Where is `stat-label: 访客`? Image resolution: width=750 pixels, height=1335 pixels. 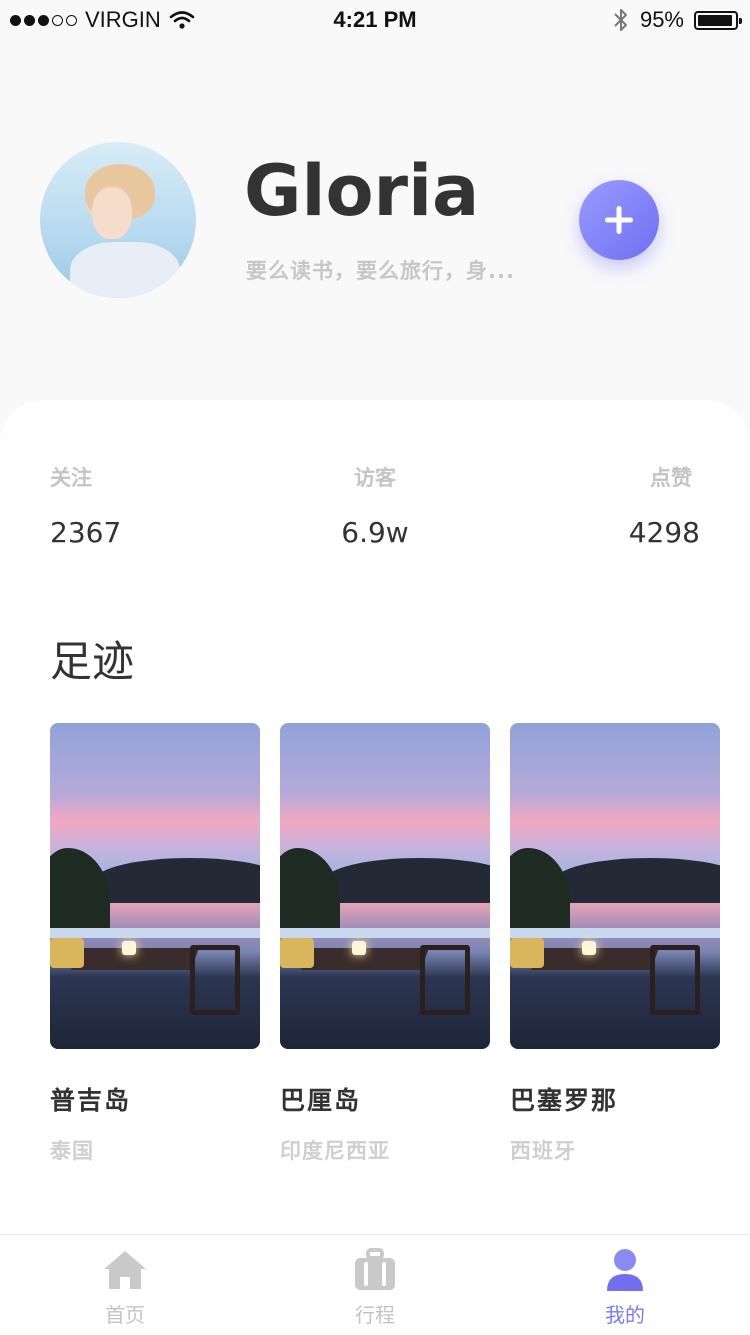 stat-label: 访客 is located at coordinates (375, 478).